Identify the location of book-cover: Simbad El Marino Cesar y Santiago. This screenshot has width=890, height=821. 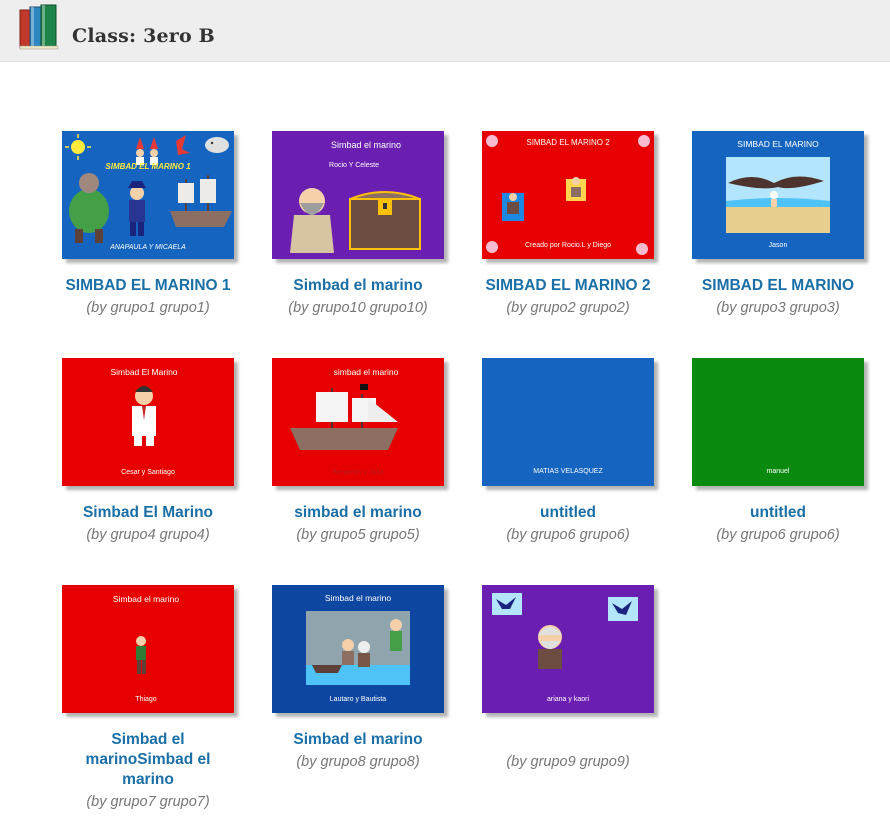
(148, 422).